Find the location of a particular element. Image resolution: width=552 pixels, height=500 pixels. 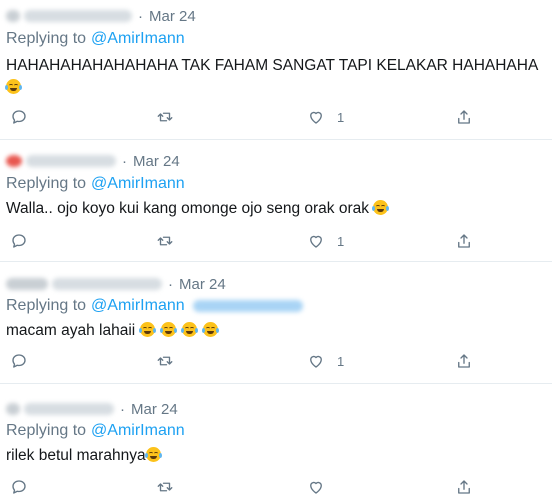

redacted-display-name is located at coordinates (27, 284).